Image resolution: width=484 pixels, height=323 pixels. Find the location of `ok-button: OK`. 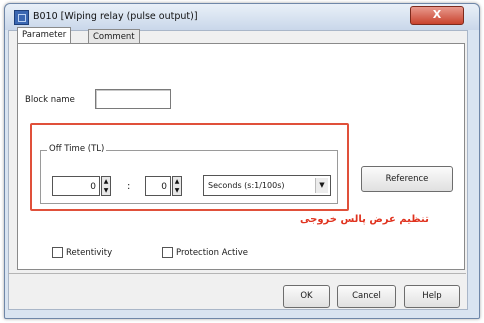

ok-button: OK is located at coordinates (306, 296).